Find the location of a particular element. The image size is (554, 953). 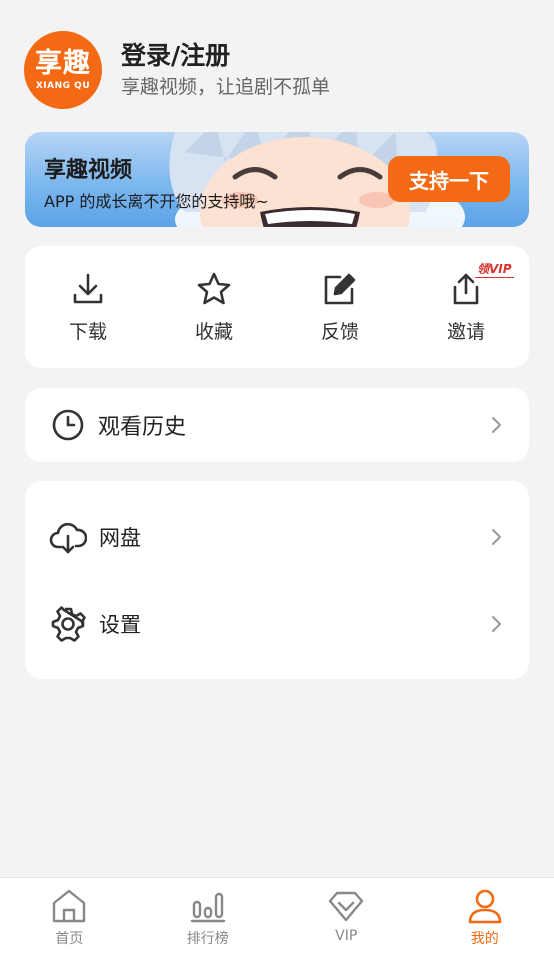

login-register-link: 登录/注册 is located at coordinates (225, 56).